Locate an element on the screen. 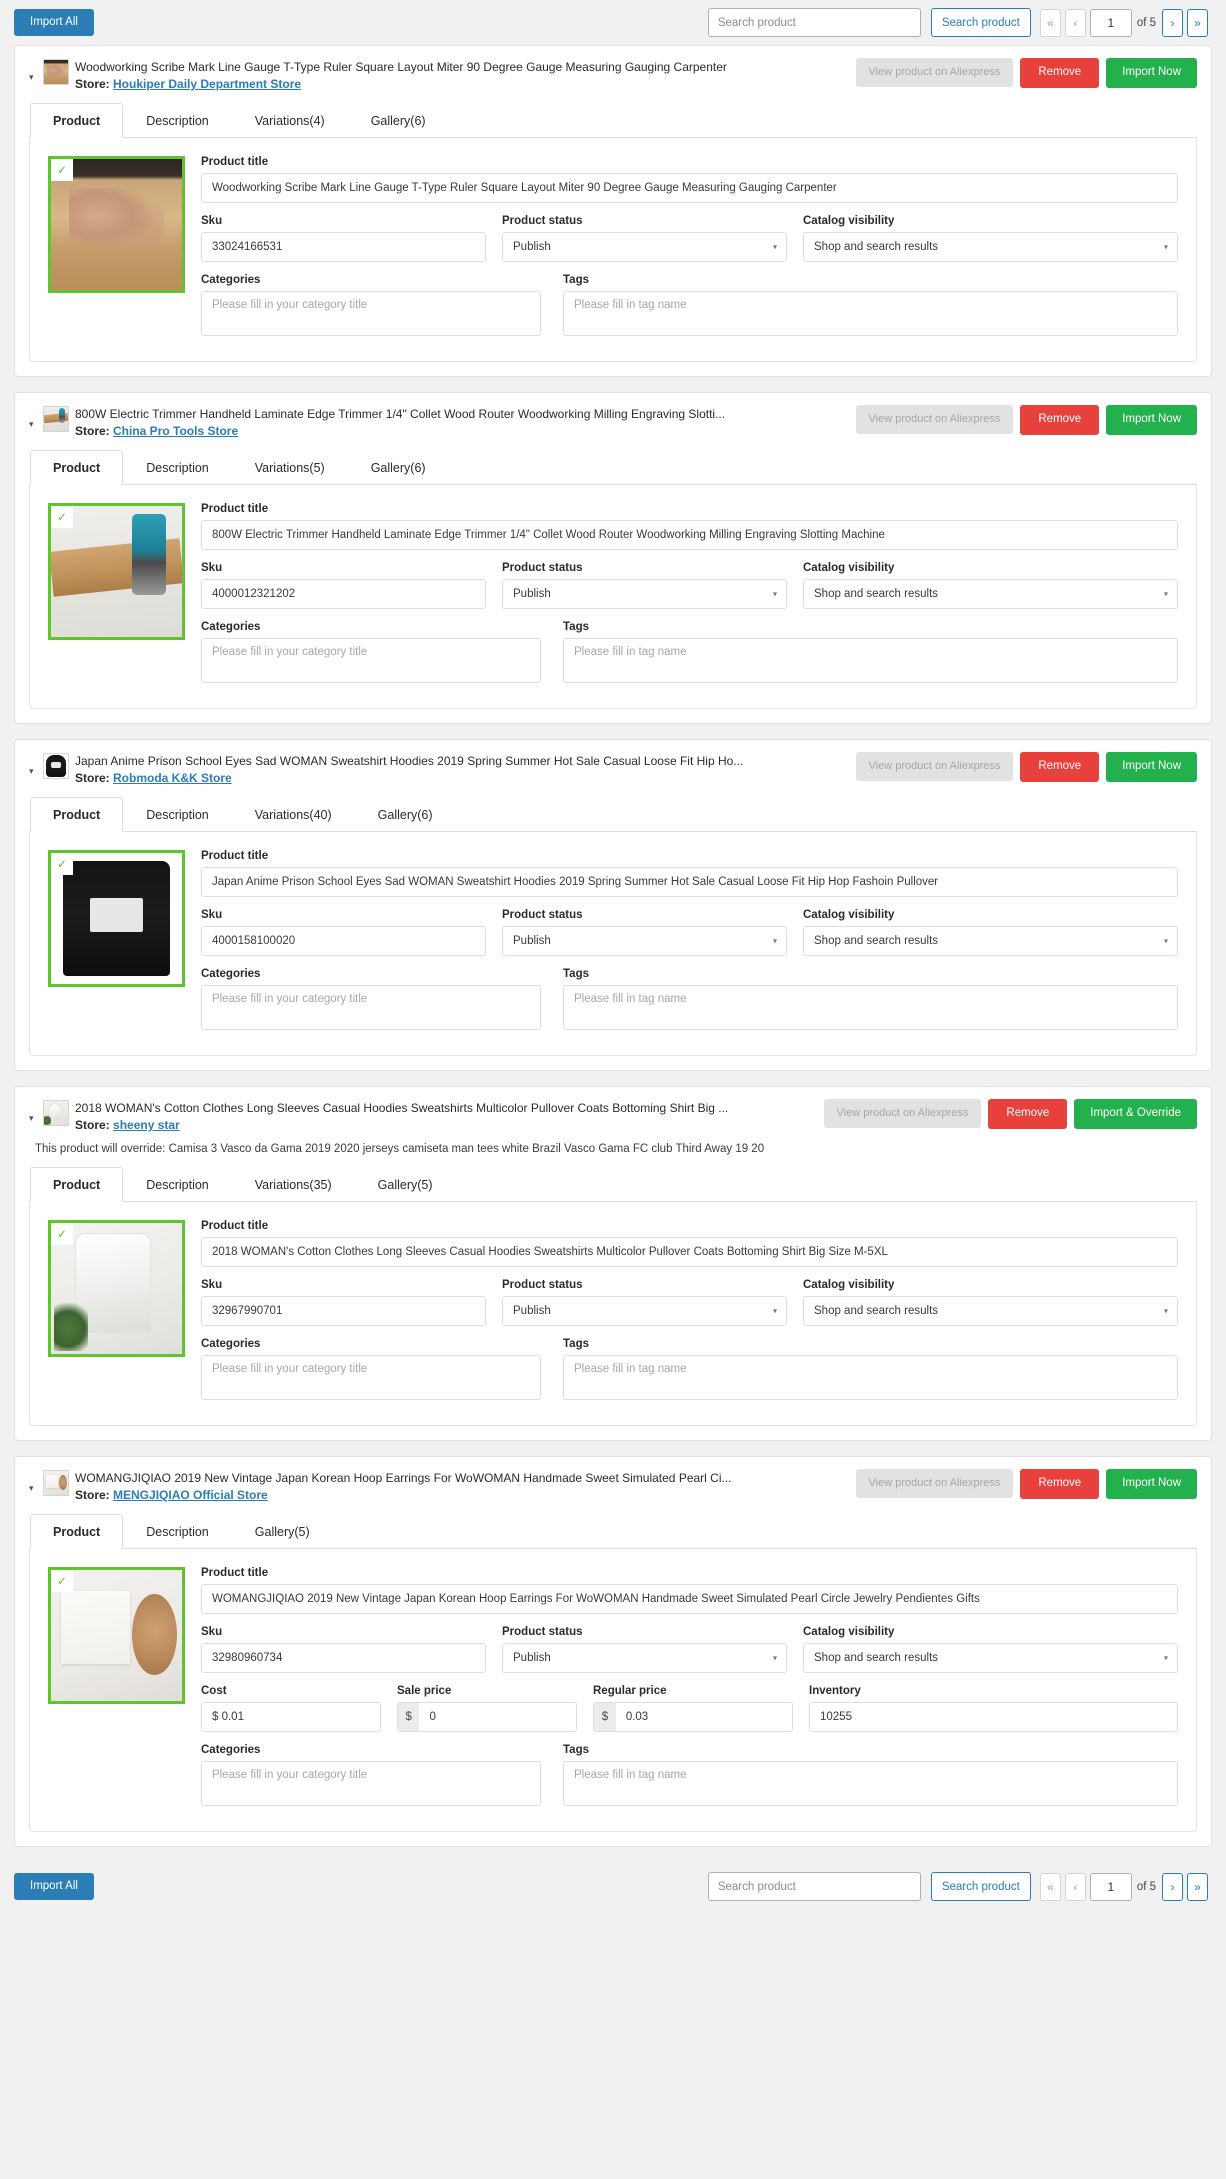  import-now-button: Import & Override is located at coordinates (1135, 1114).